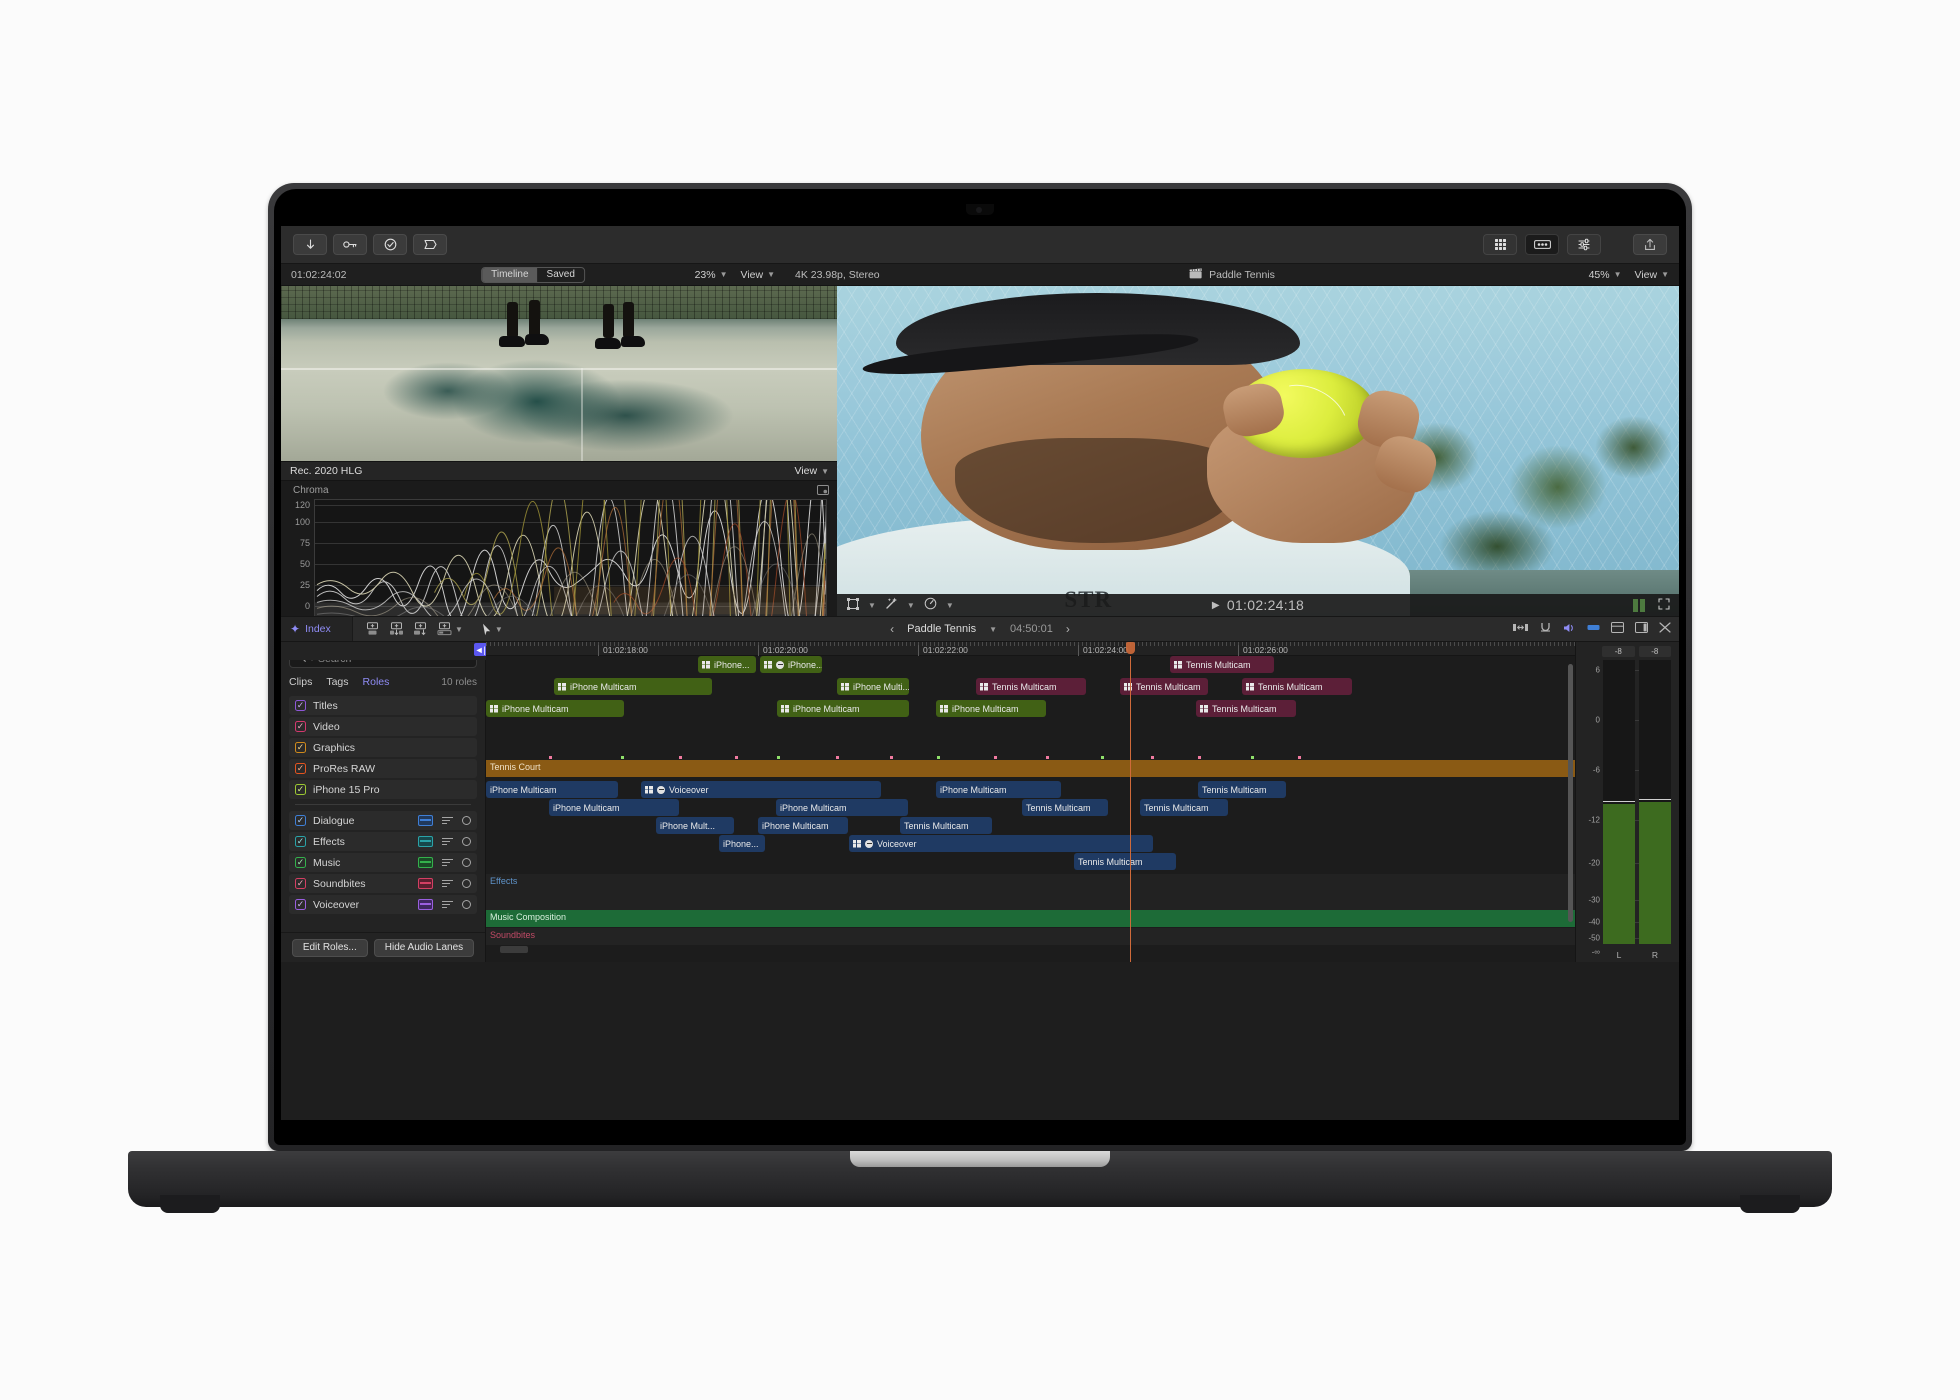 This screenshot has height=1400, width=1960. I want to click on partial-clip, so click(514, 949).